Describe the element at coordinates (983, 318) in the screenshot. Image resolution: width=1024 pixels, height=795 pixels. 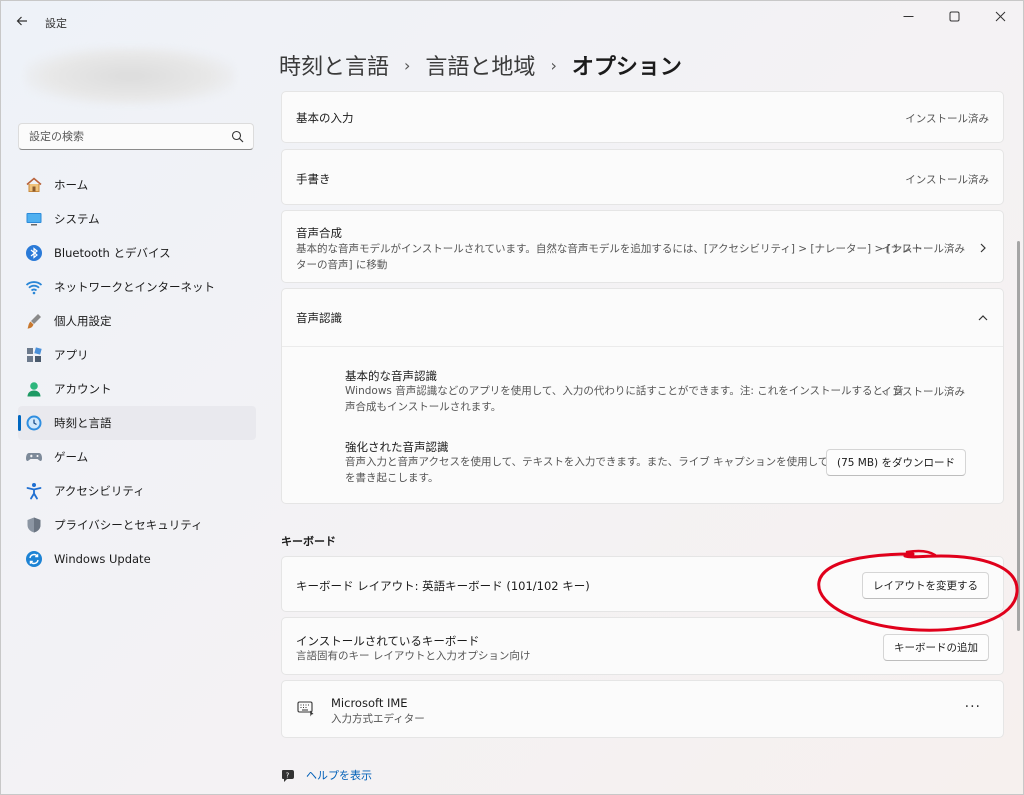
I see `chevron-up-icon` at that location.